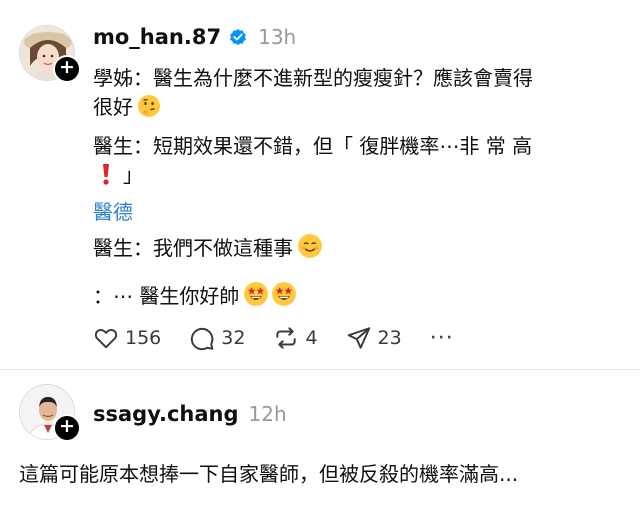  I want to click on post-line-2-text: 很好, so click(113, 107).